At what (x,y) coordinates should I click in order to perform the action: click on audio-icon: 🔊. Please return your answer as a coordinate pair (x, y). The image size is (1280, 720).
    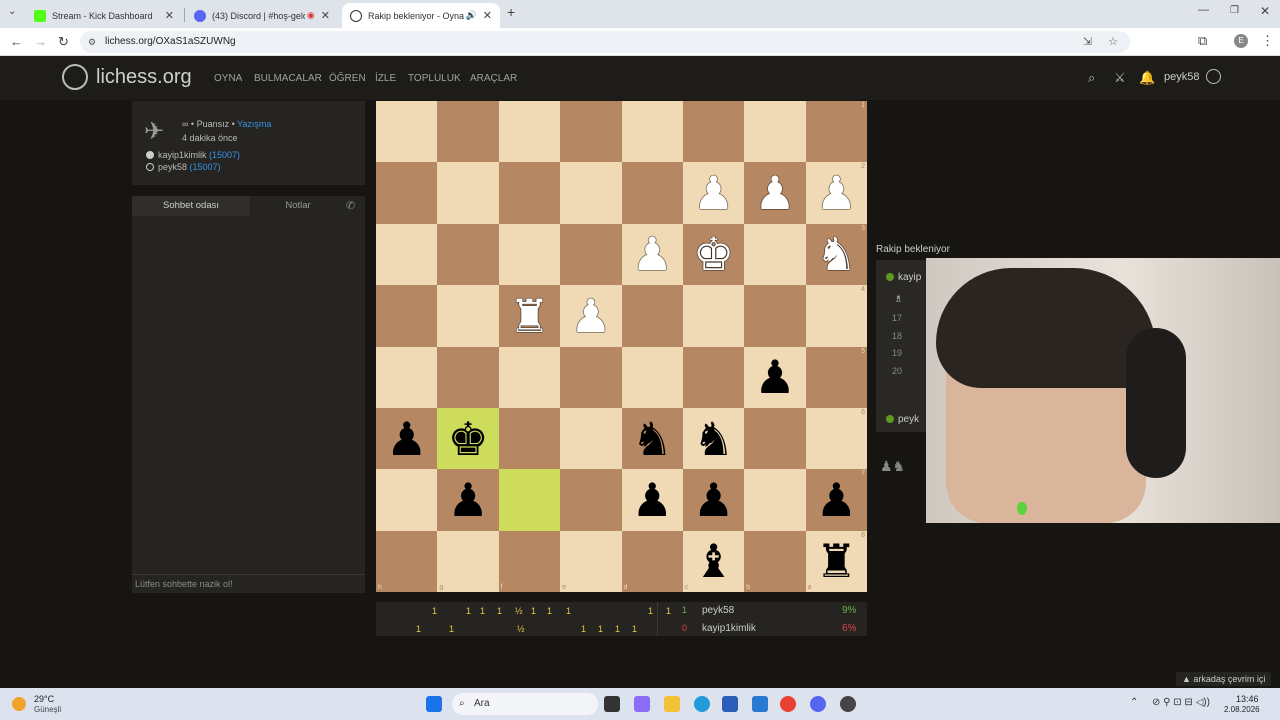
    Looking at the image, I should click on (471, 15).